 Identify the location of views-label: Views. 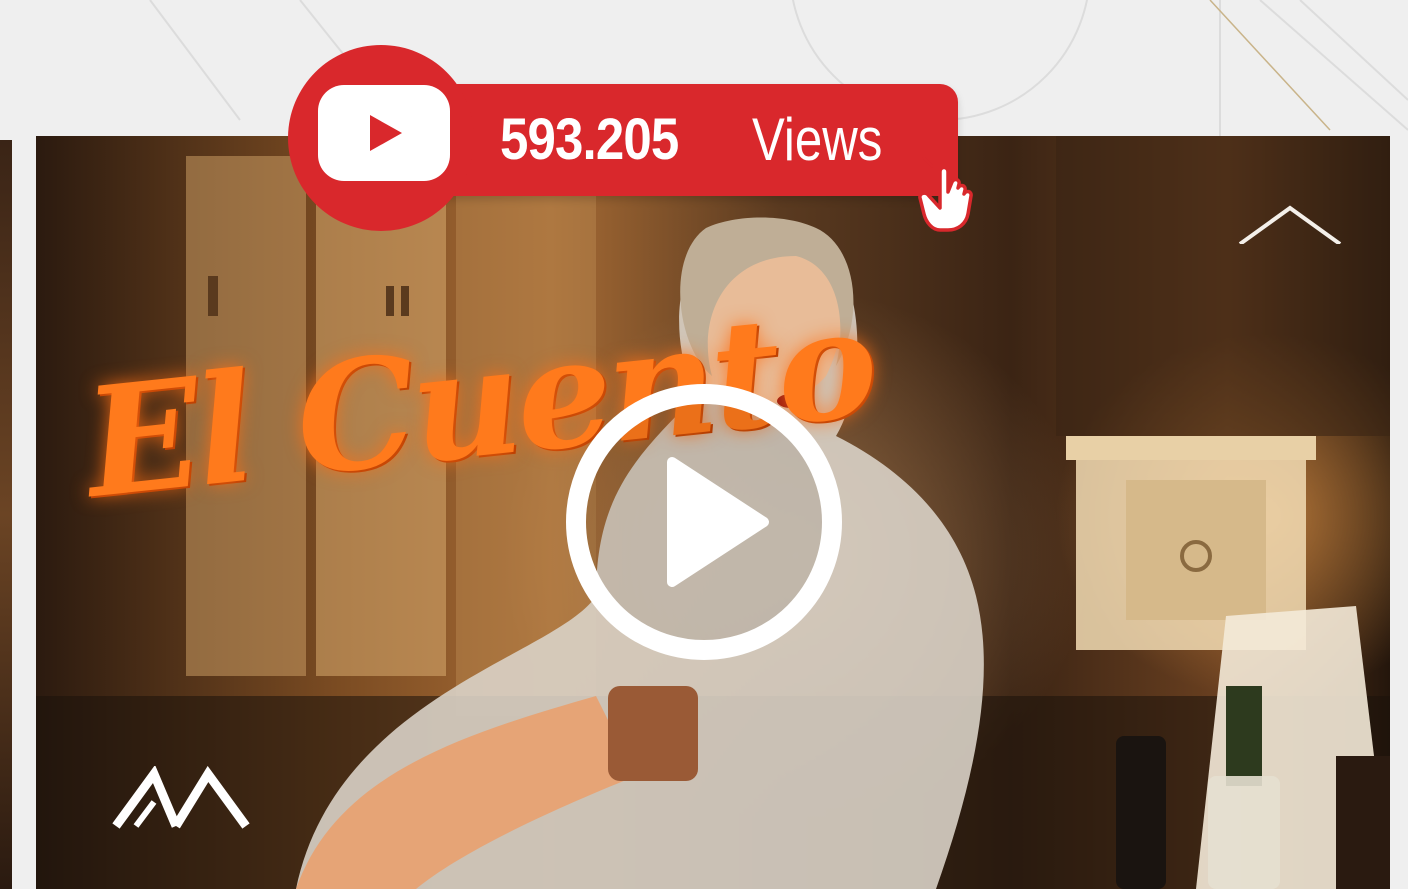
(817, 139).